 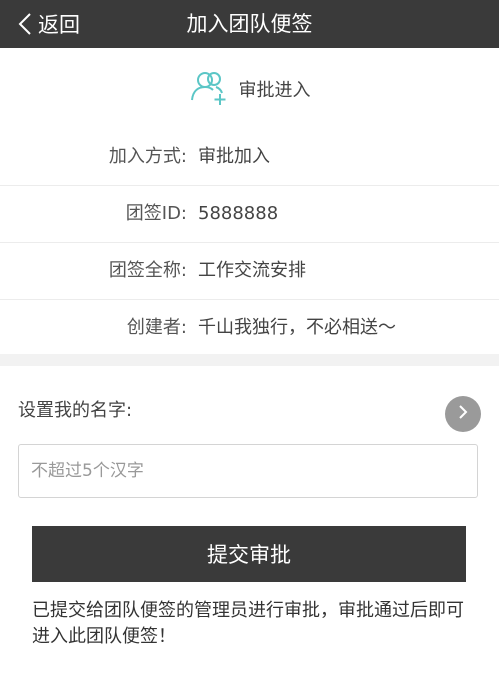 I want to click on join-mode-label: 审批进入, so click(x=274, y=90).